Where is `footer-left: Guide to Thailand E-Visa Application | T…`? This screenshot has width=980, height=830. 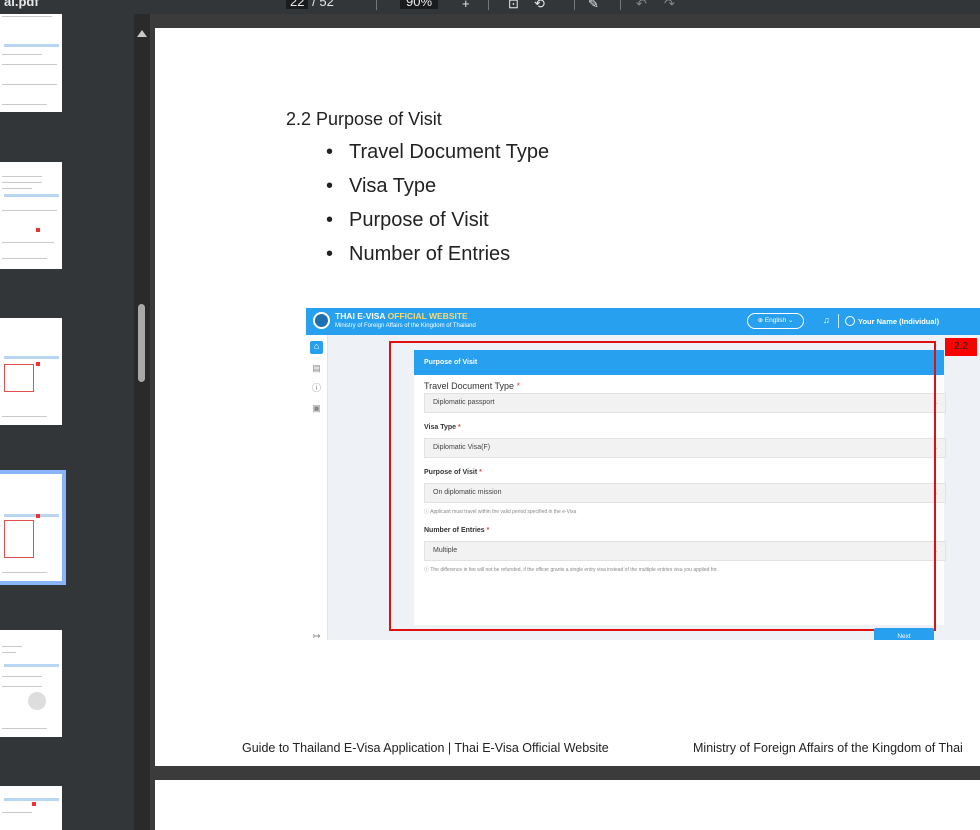
footer-left: Guide to Thailand E-Visa Application | T… is located at coordinates (425, 748).